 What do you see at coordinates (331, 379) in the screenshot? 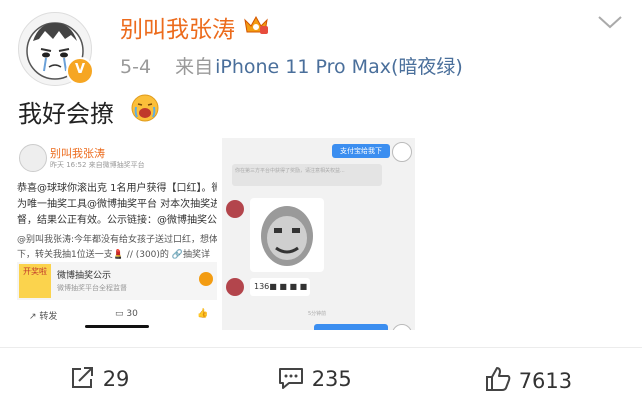
I see `comment-count: 235` at bounding box center [331, 379].